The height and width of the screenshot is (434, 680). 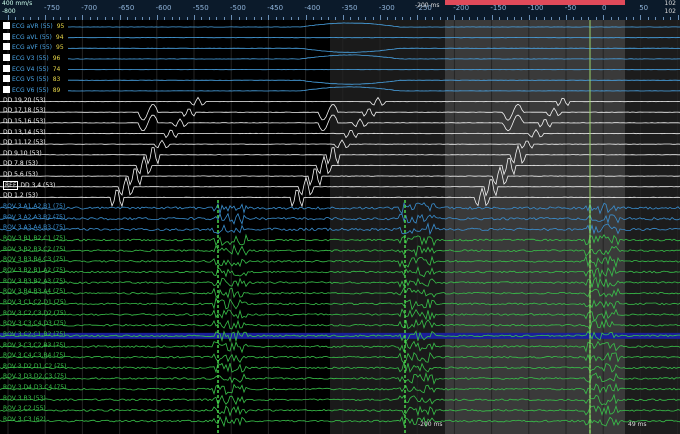 What do you see at coordinates (34, 367) in the screenshot?
I see `channel-label: ROV 3 D2,D1,C2 (75)` at bounding box center [34, 367].